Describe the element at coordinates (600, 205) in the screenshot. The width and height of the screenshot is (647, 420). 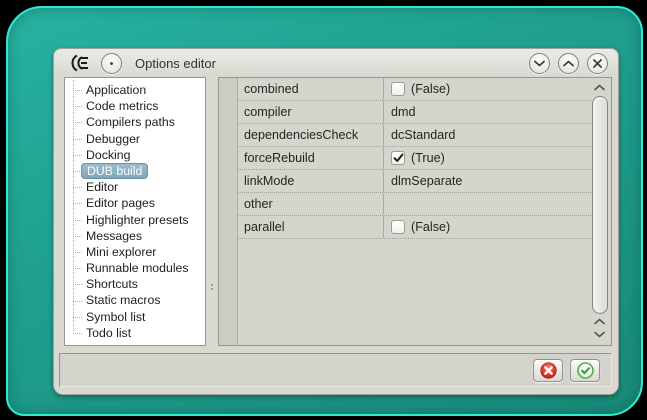
I see `scrollbar-thumb` at that location.